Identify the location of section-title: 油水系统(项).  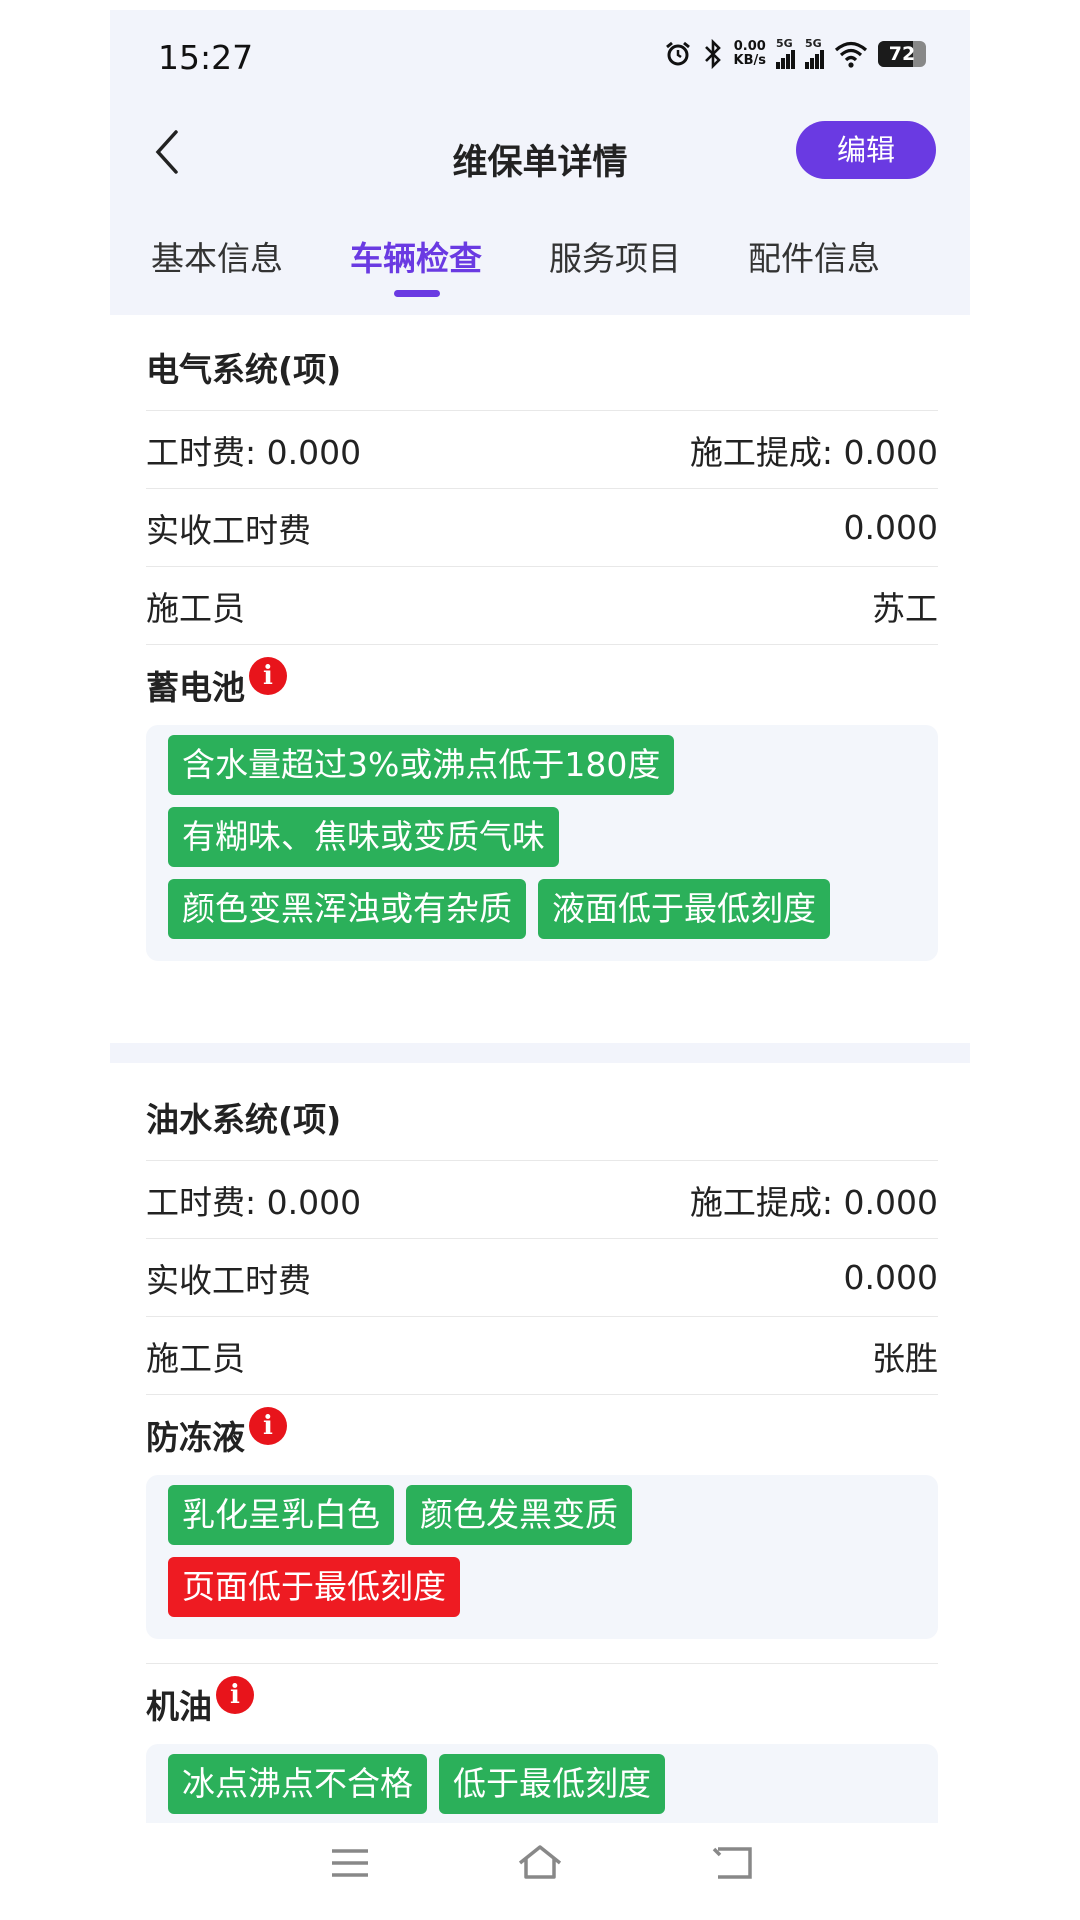
(542, 1120).